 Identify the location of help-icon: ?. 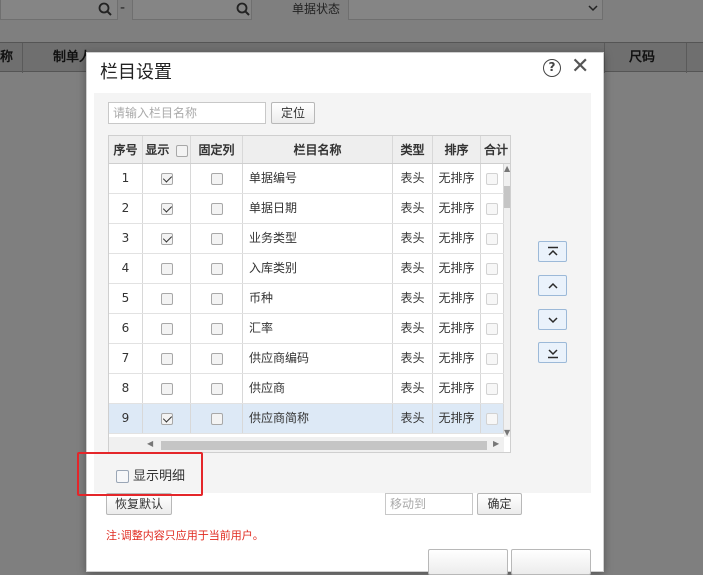
(552, 68).